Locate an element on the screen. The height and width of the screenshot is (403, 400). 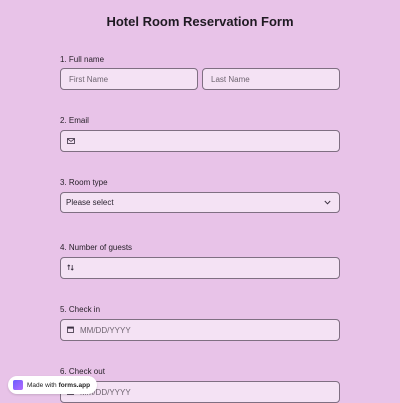
forms-app-logo-icon is located at coordinates (18, 385).